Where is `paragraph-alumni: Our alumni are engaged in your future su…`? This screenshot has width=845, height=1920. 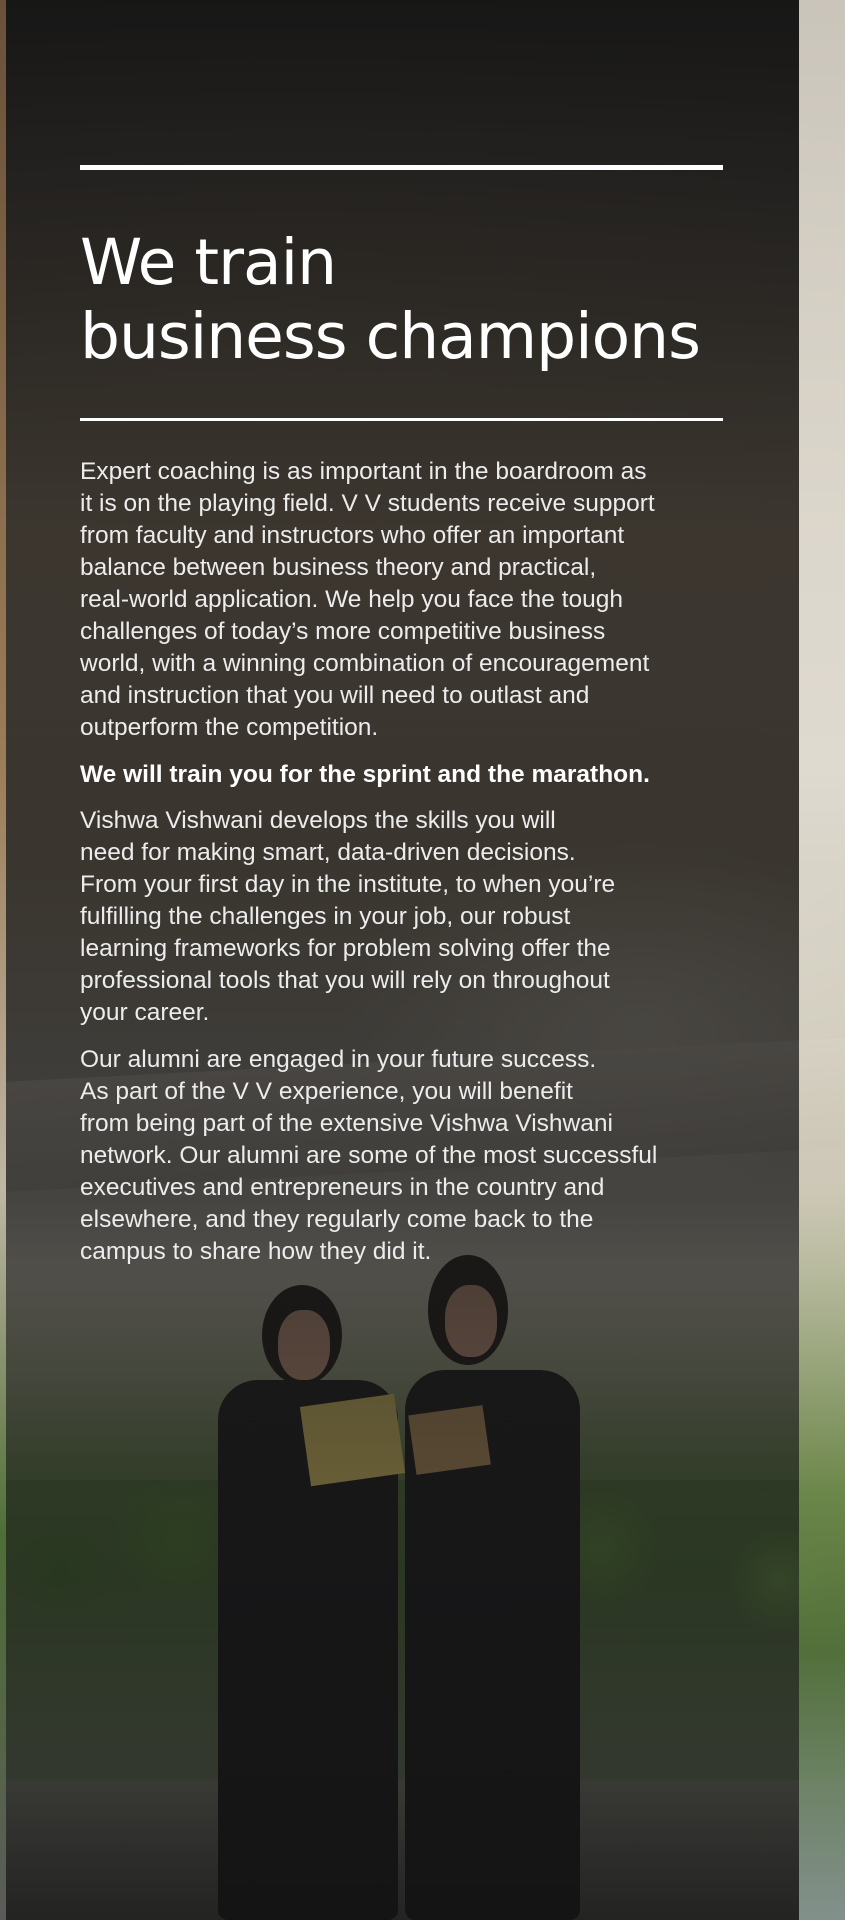 paragraph-alumni: Our alumni are engaged in your future su… is located at coordinates (369, 1155).